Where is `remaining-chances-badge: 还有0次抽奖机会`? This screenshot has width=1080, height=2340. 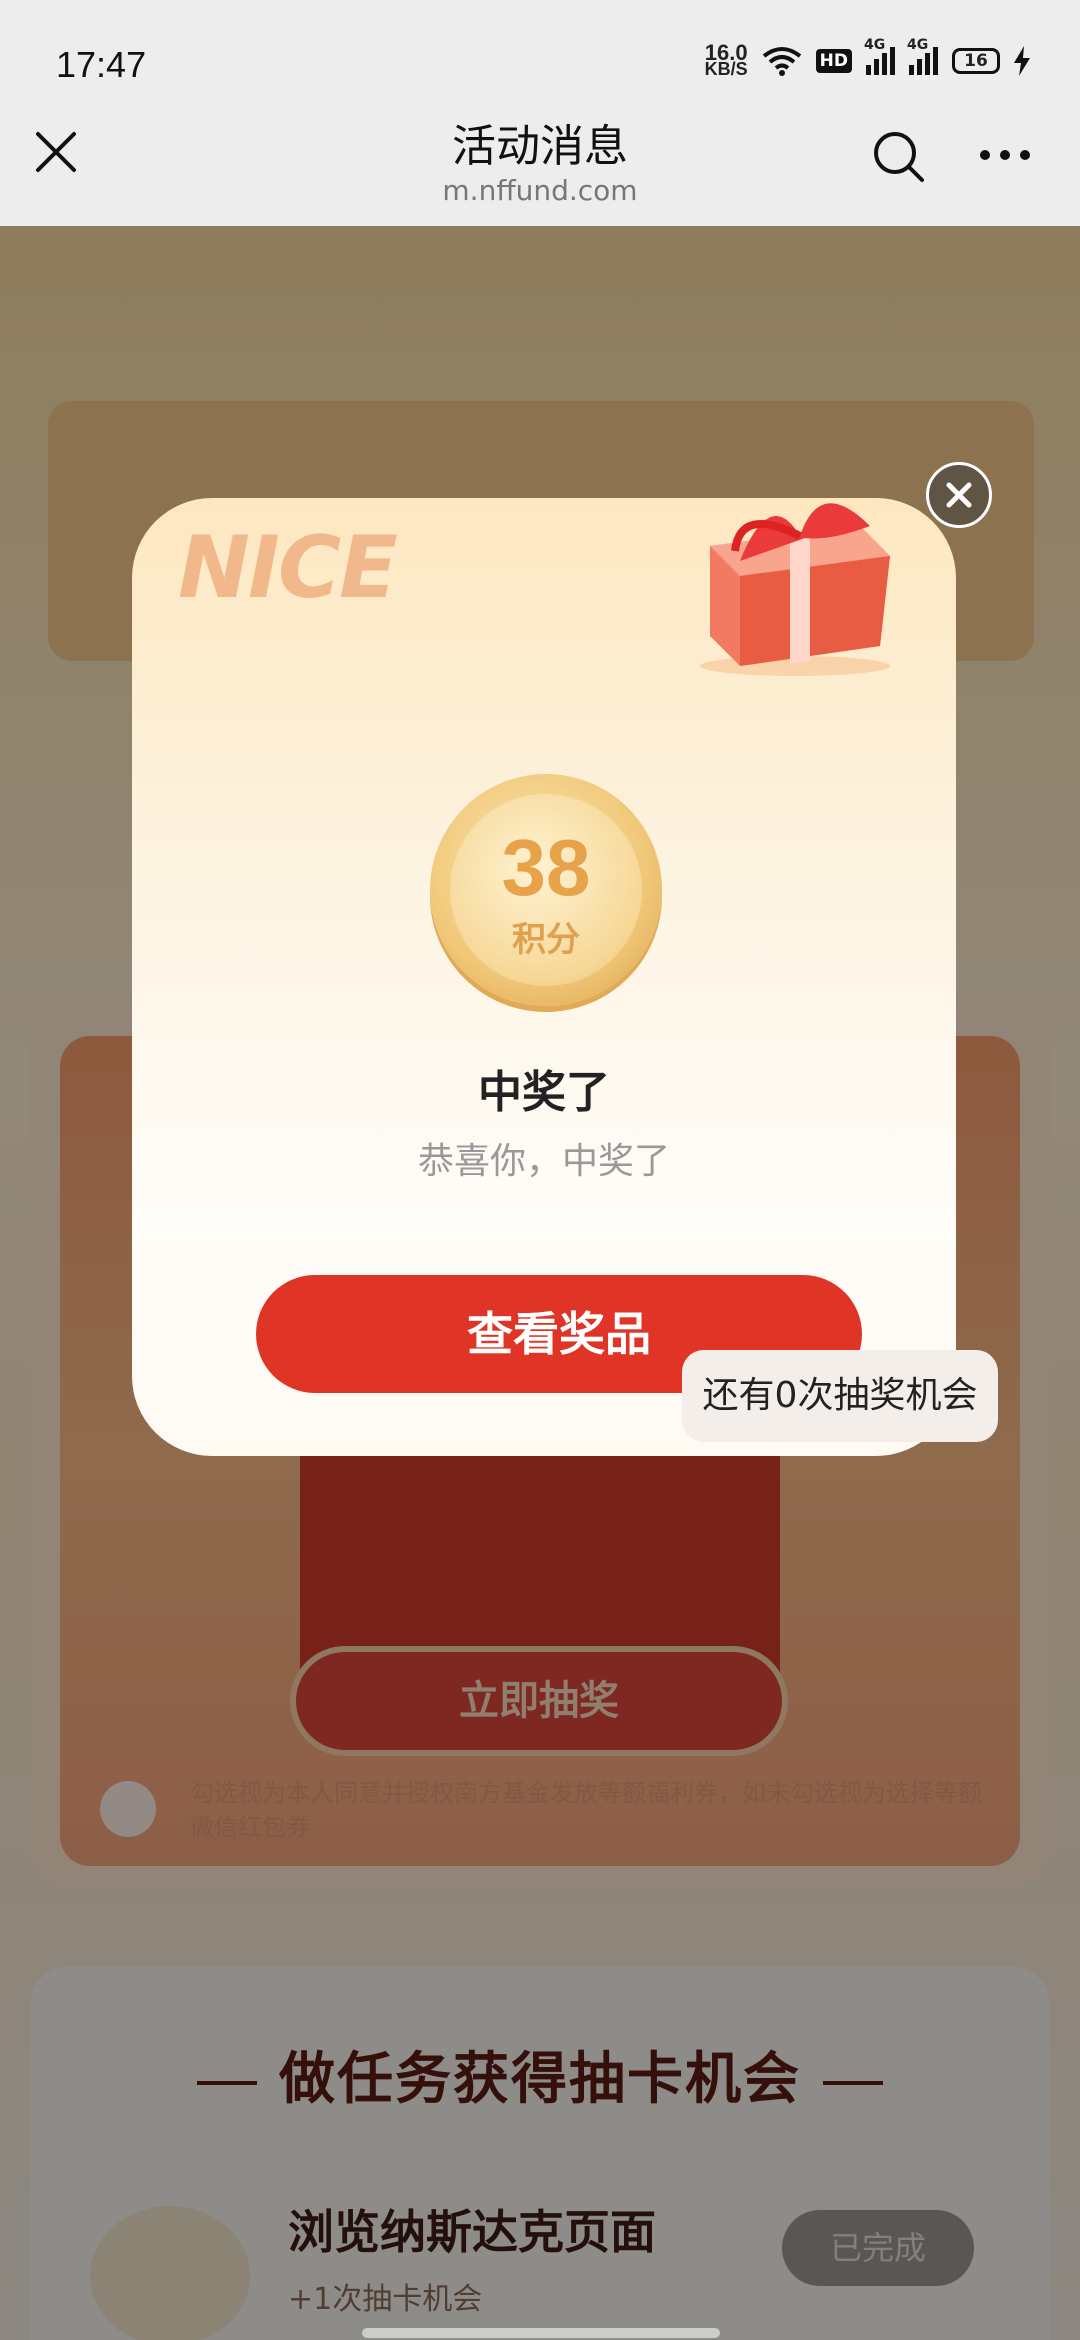
remaining-chances-badge: 还有0次抽奖机会 is located at coordinates (840, 1396).